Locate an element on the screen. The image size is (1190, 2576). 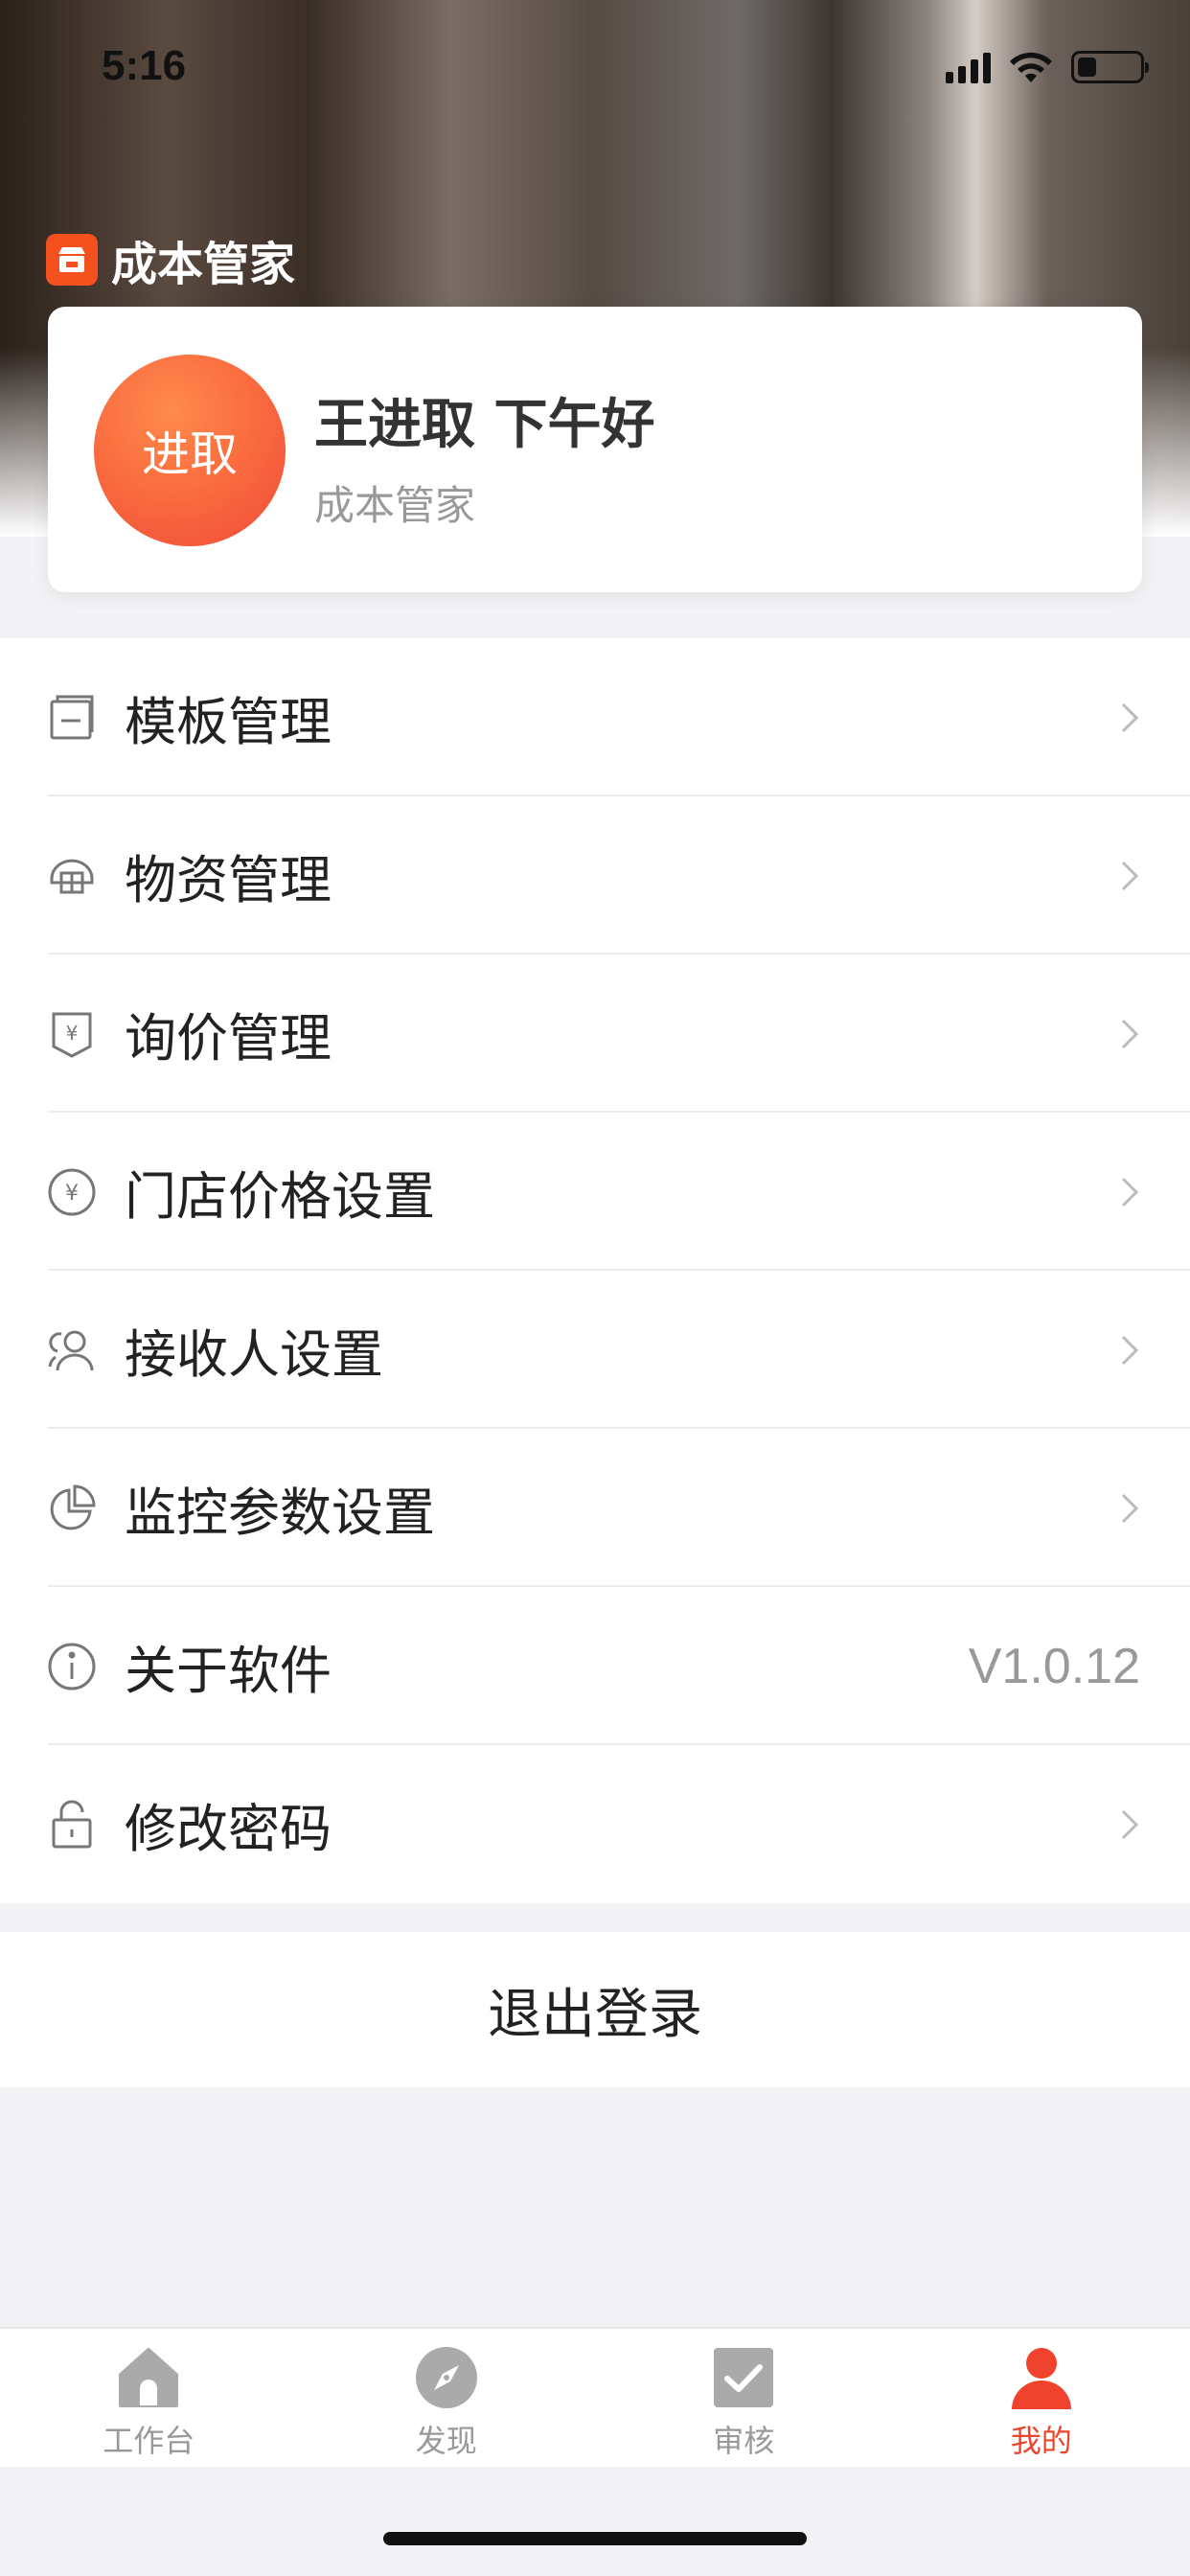
menu-item-label: 模板管理 is located at coordinates (229, 722).